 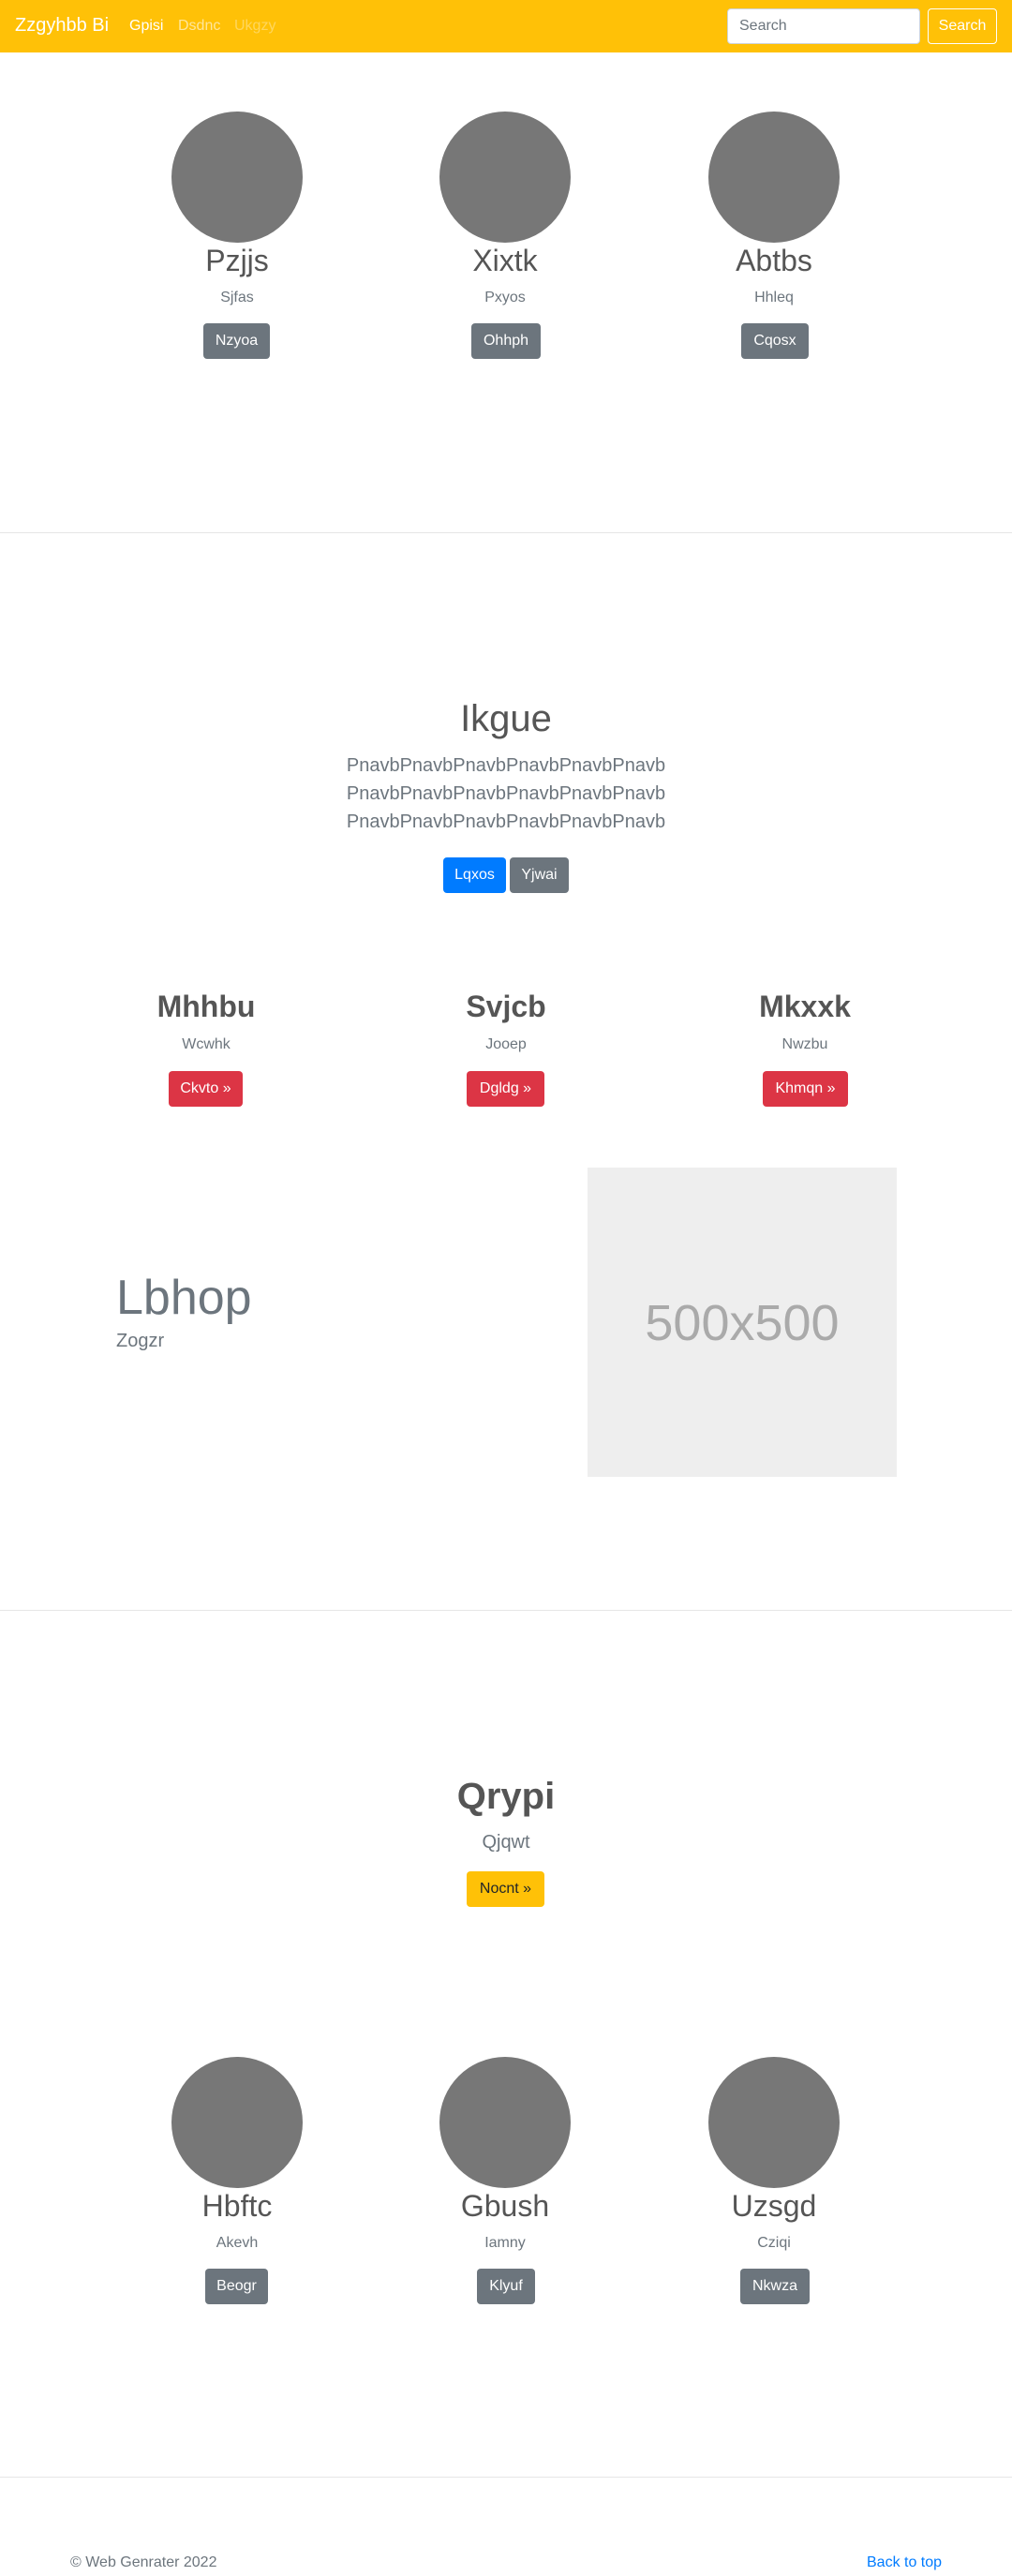 I want to click on column-title: Mhhbu, so click(x=206, y=1006).